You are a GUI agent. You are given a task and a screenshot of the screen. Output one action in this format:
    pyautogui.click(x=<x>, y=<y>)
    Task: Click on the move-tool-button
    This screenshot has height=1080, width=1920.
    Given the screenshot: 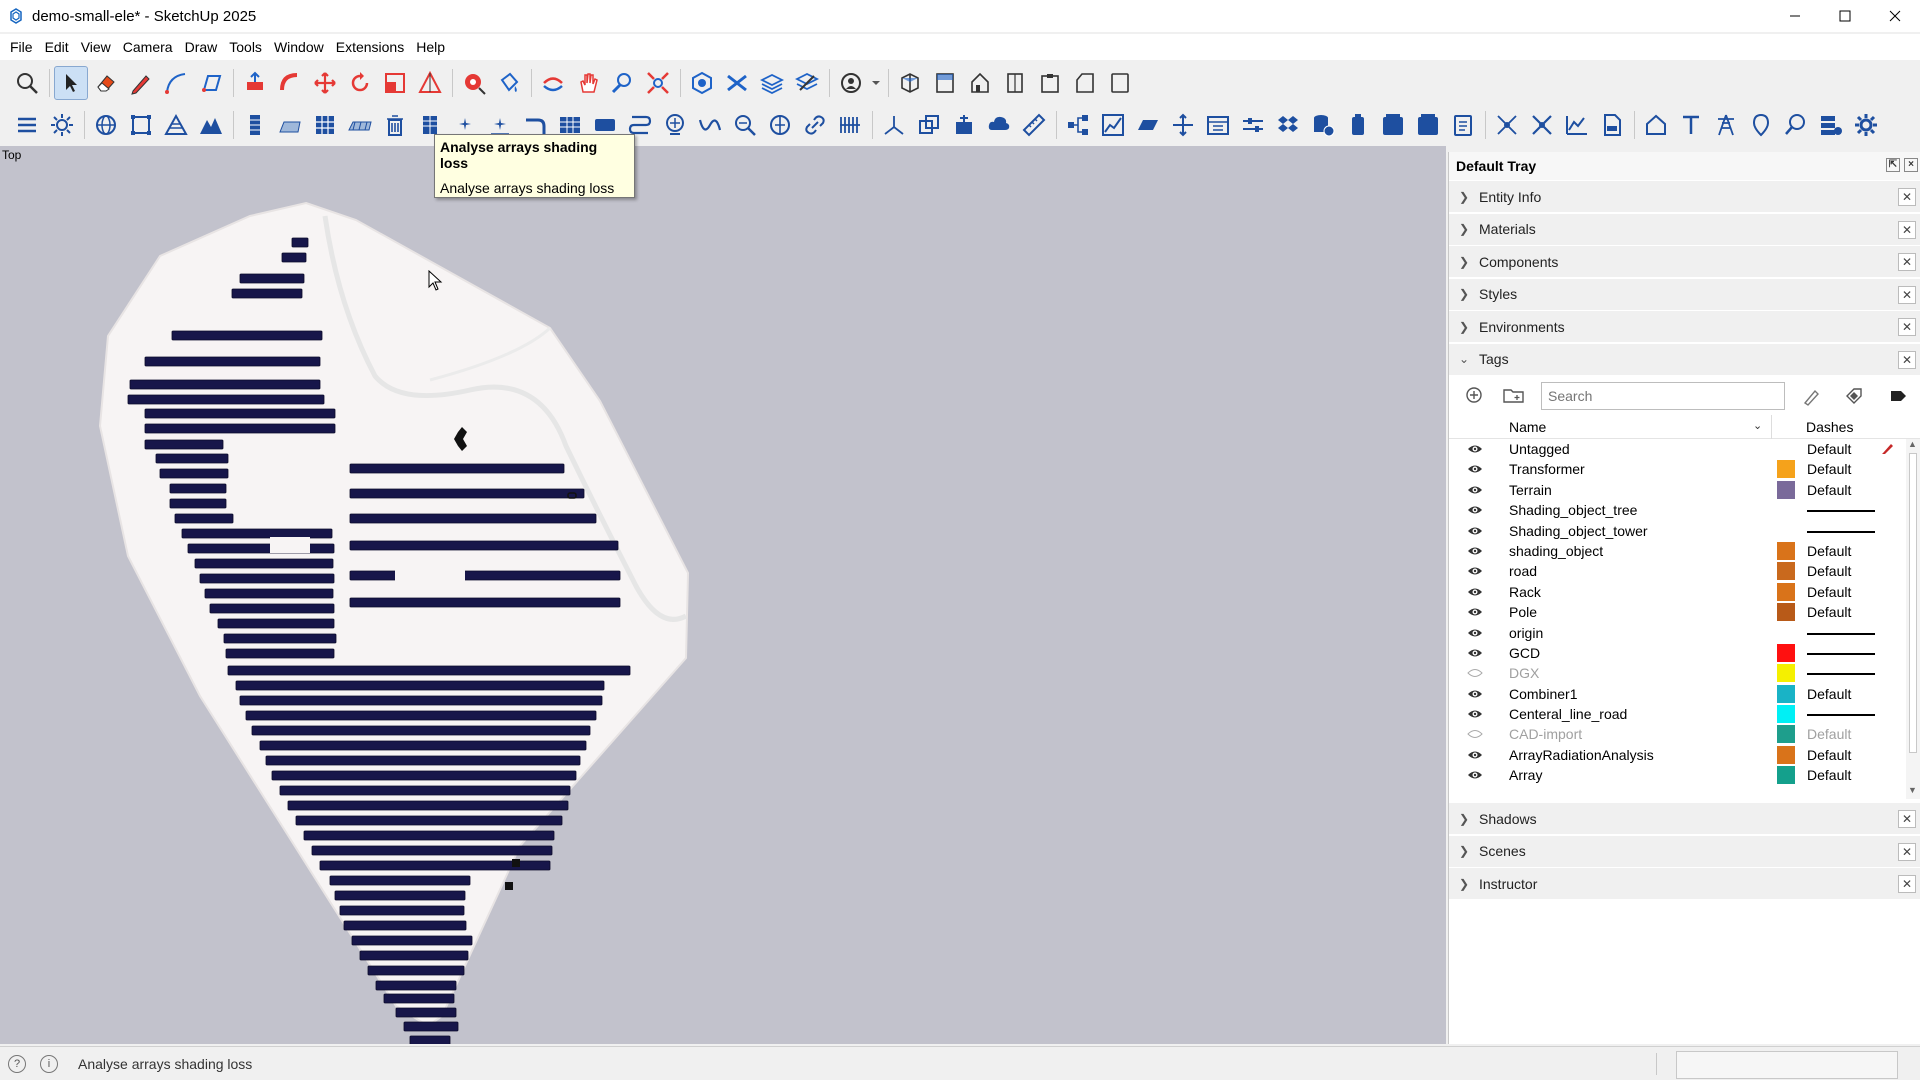 What is the action you would take?
    pyautogui.click(x=325, y=83)
    